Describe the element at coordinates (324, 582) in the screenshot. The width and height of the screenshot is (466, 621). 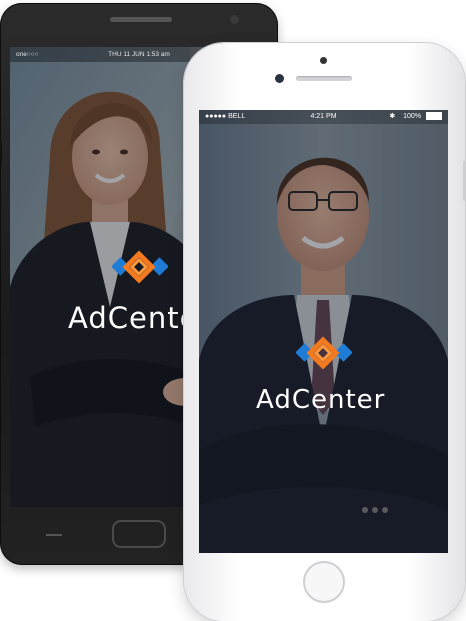
I see `iphone-home-button` at that location.